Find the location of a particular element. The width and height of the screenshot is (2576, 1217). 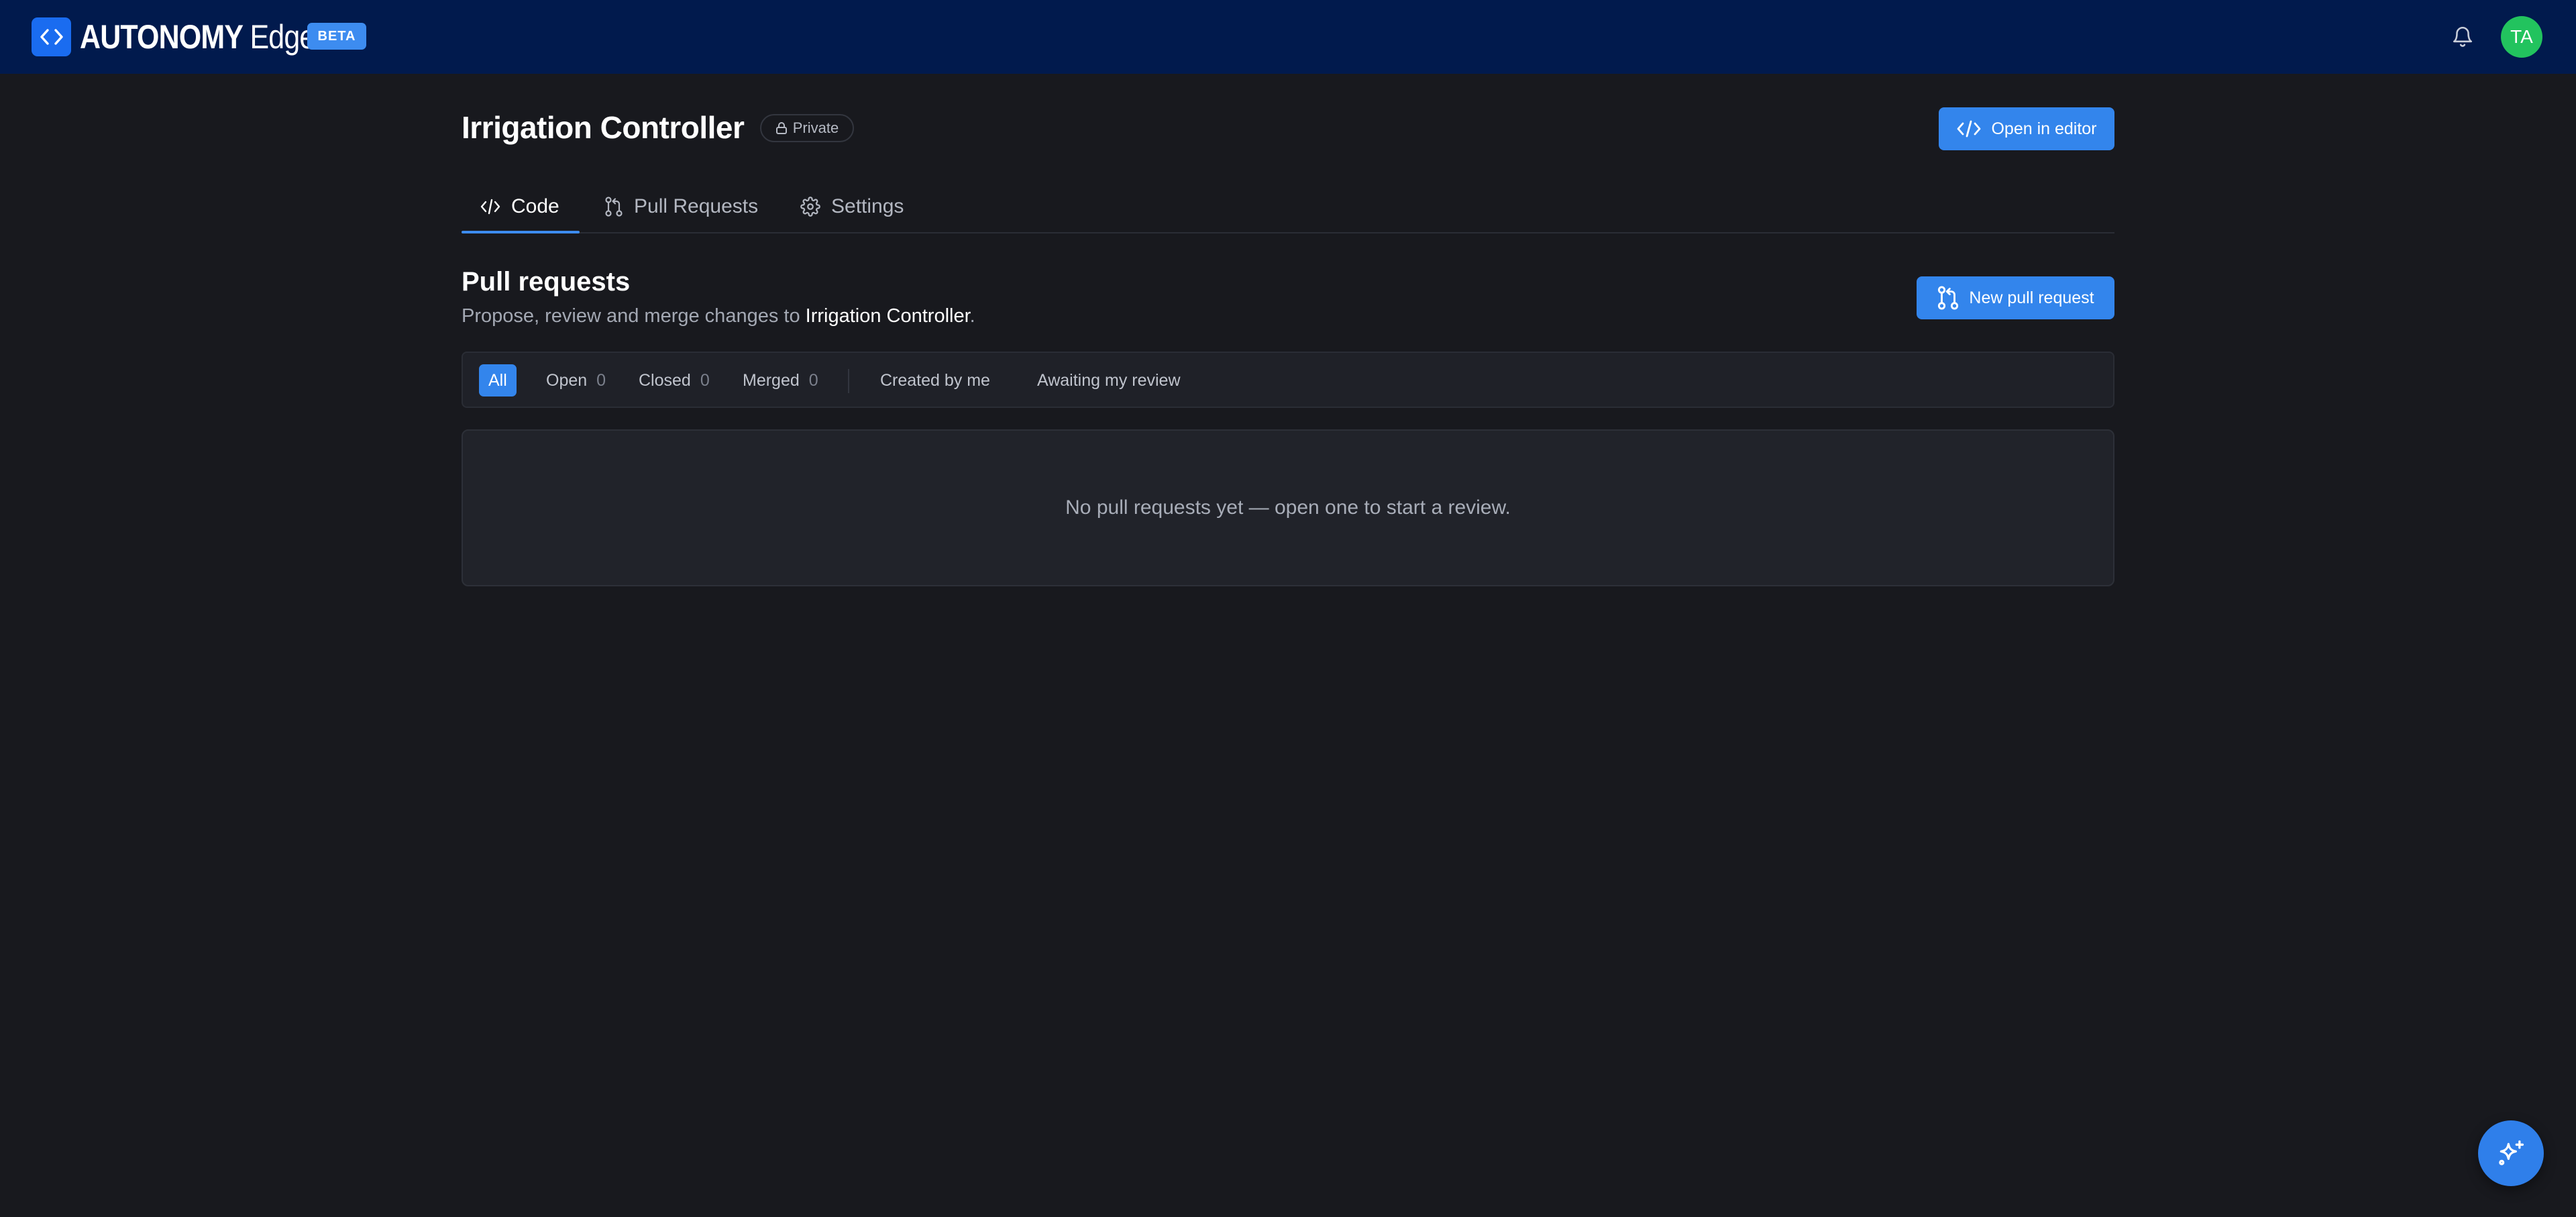

filter-closed: Closed 0 is located at coordinates (674, 380).